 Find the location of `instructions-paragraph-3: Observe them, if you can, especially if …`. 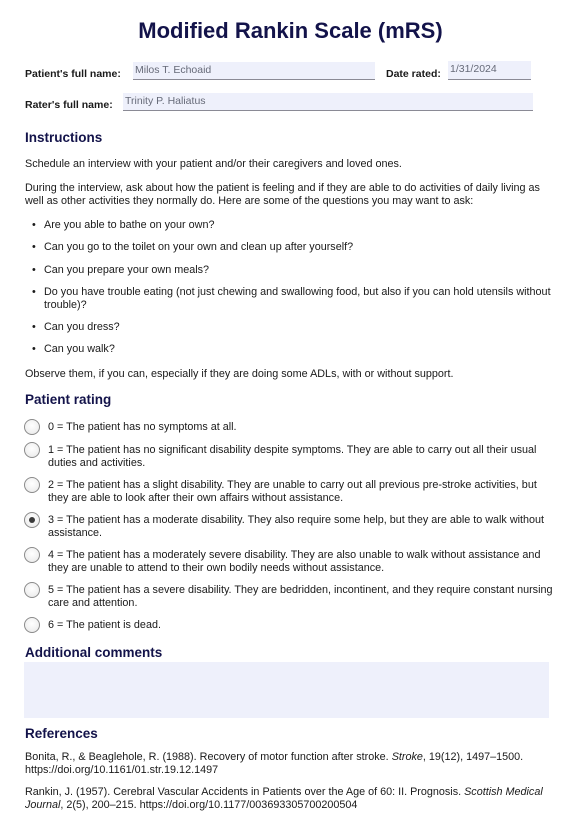

instructions-paragraph-3: Observe them, if you can, especially if … is located at coordinates (239, 374).